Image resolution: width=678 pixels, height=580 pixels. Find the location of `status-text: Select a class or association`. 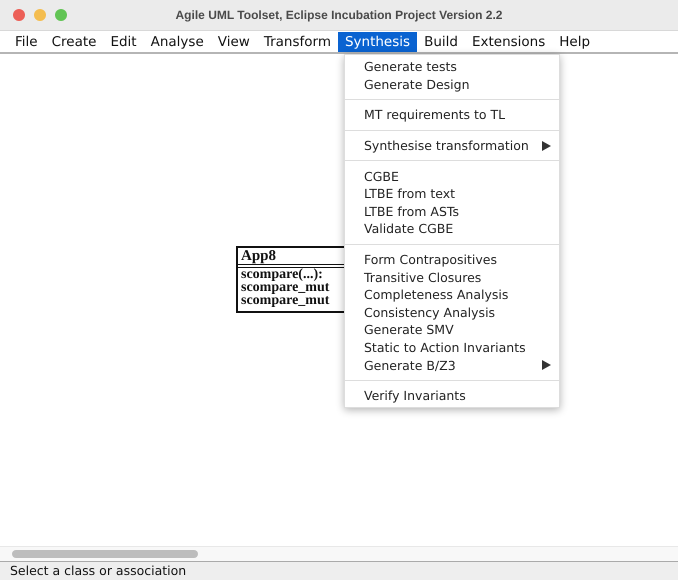

status-text: Select a class or association is located at coordinates (339, 571).